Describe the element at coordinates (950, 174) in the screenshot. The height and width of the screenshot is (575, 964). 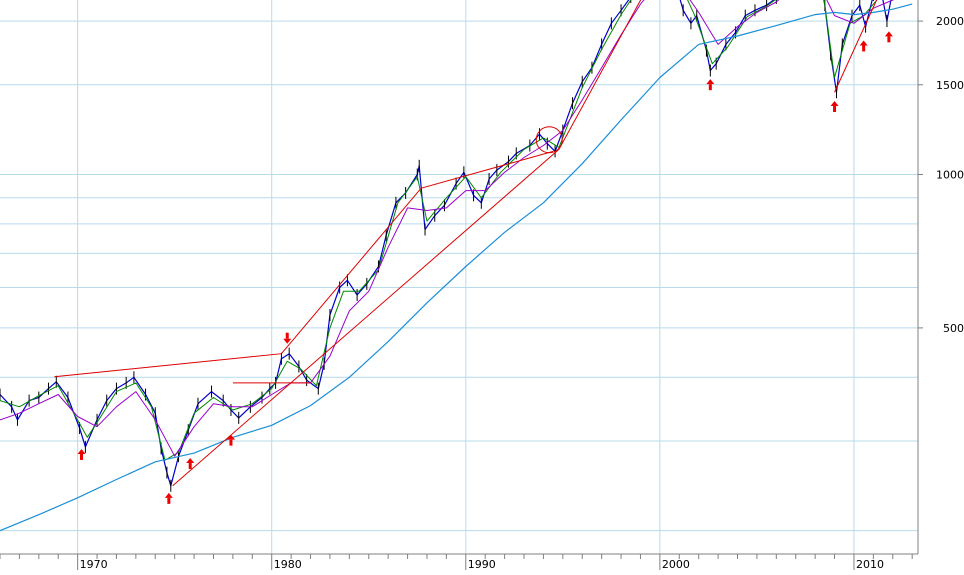
I see `y-tick-label: 1000` at that location.